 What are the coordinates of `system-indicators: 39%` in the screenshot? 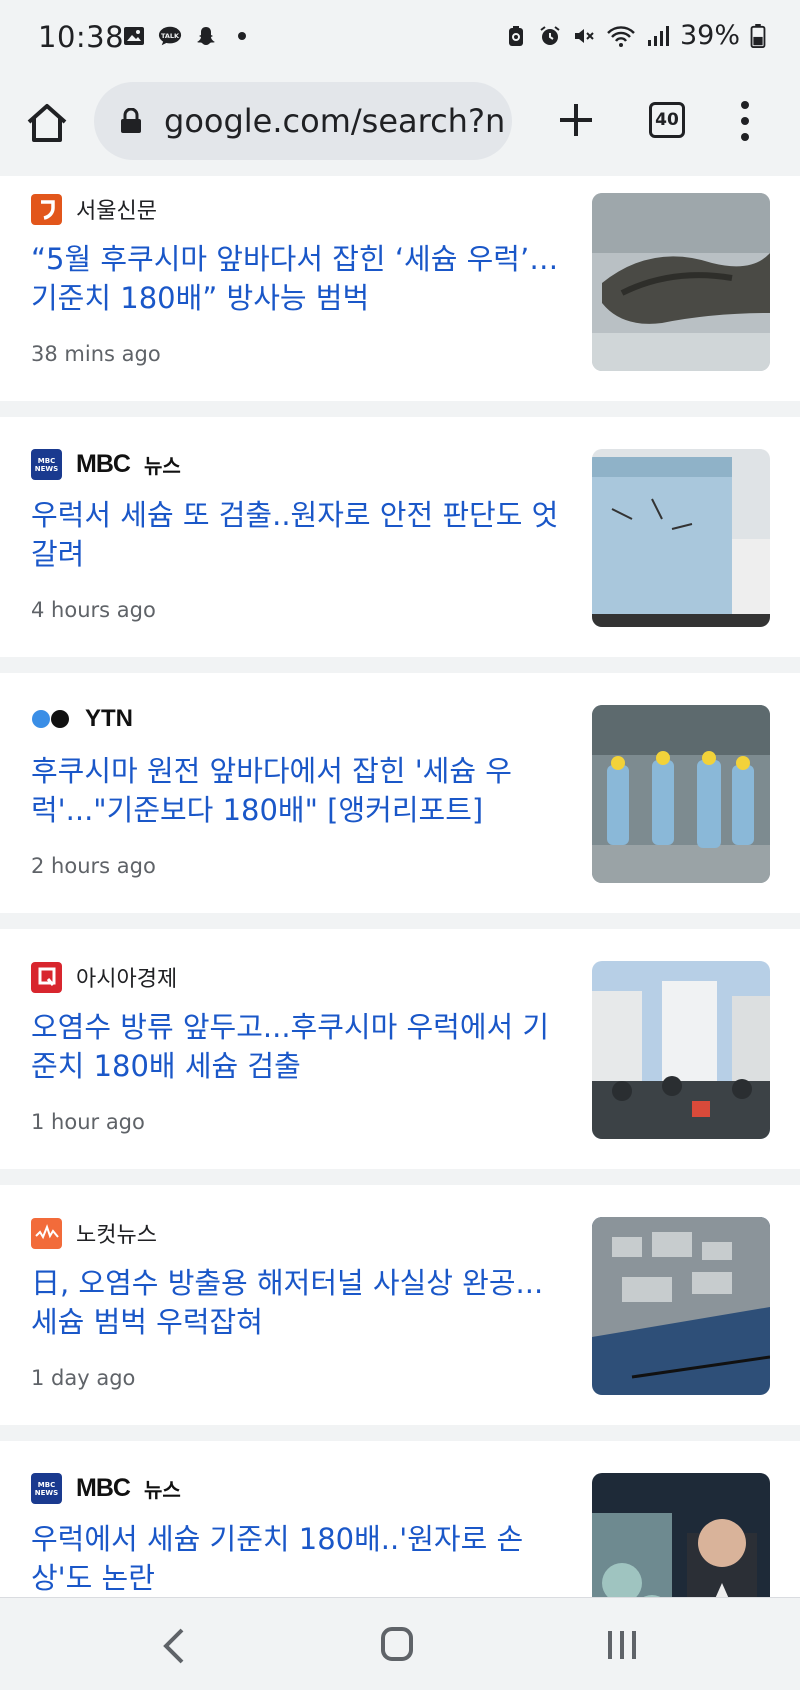 It's located at (635, 35).